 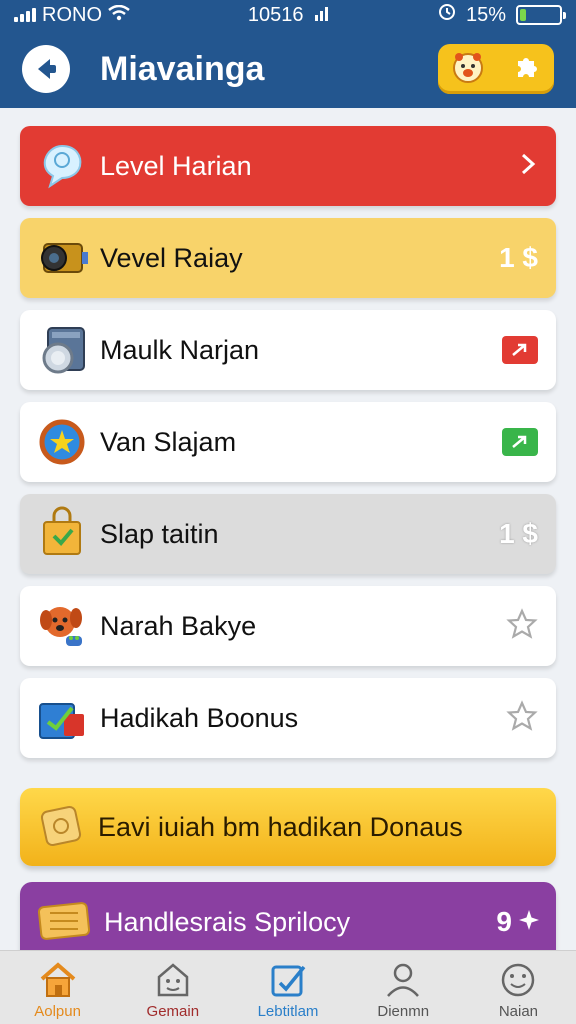 What do you see at coordinates (173, 980) in the screenshot?
I see `house-face-icon` at bounding box center [173, 980].